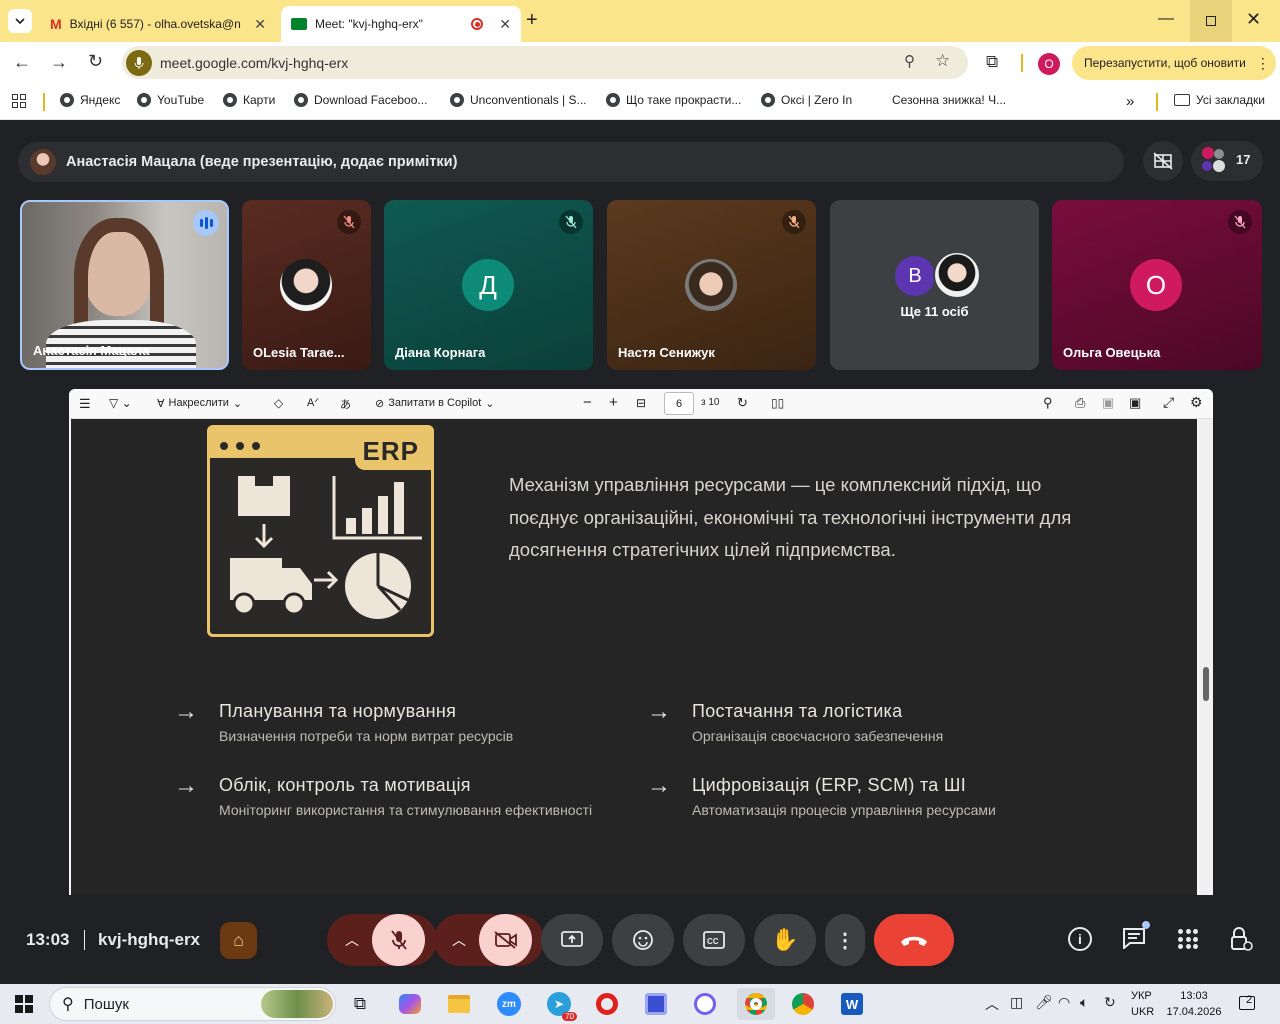  Describe the element at coordinates (1174, 63) in the screenshot. I see `relaunch-update-button: Перезапустити, щоб оновити ⋮` at that location.